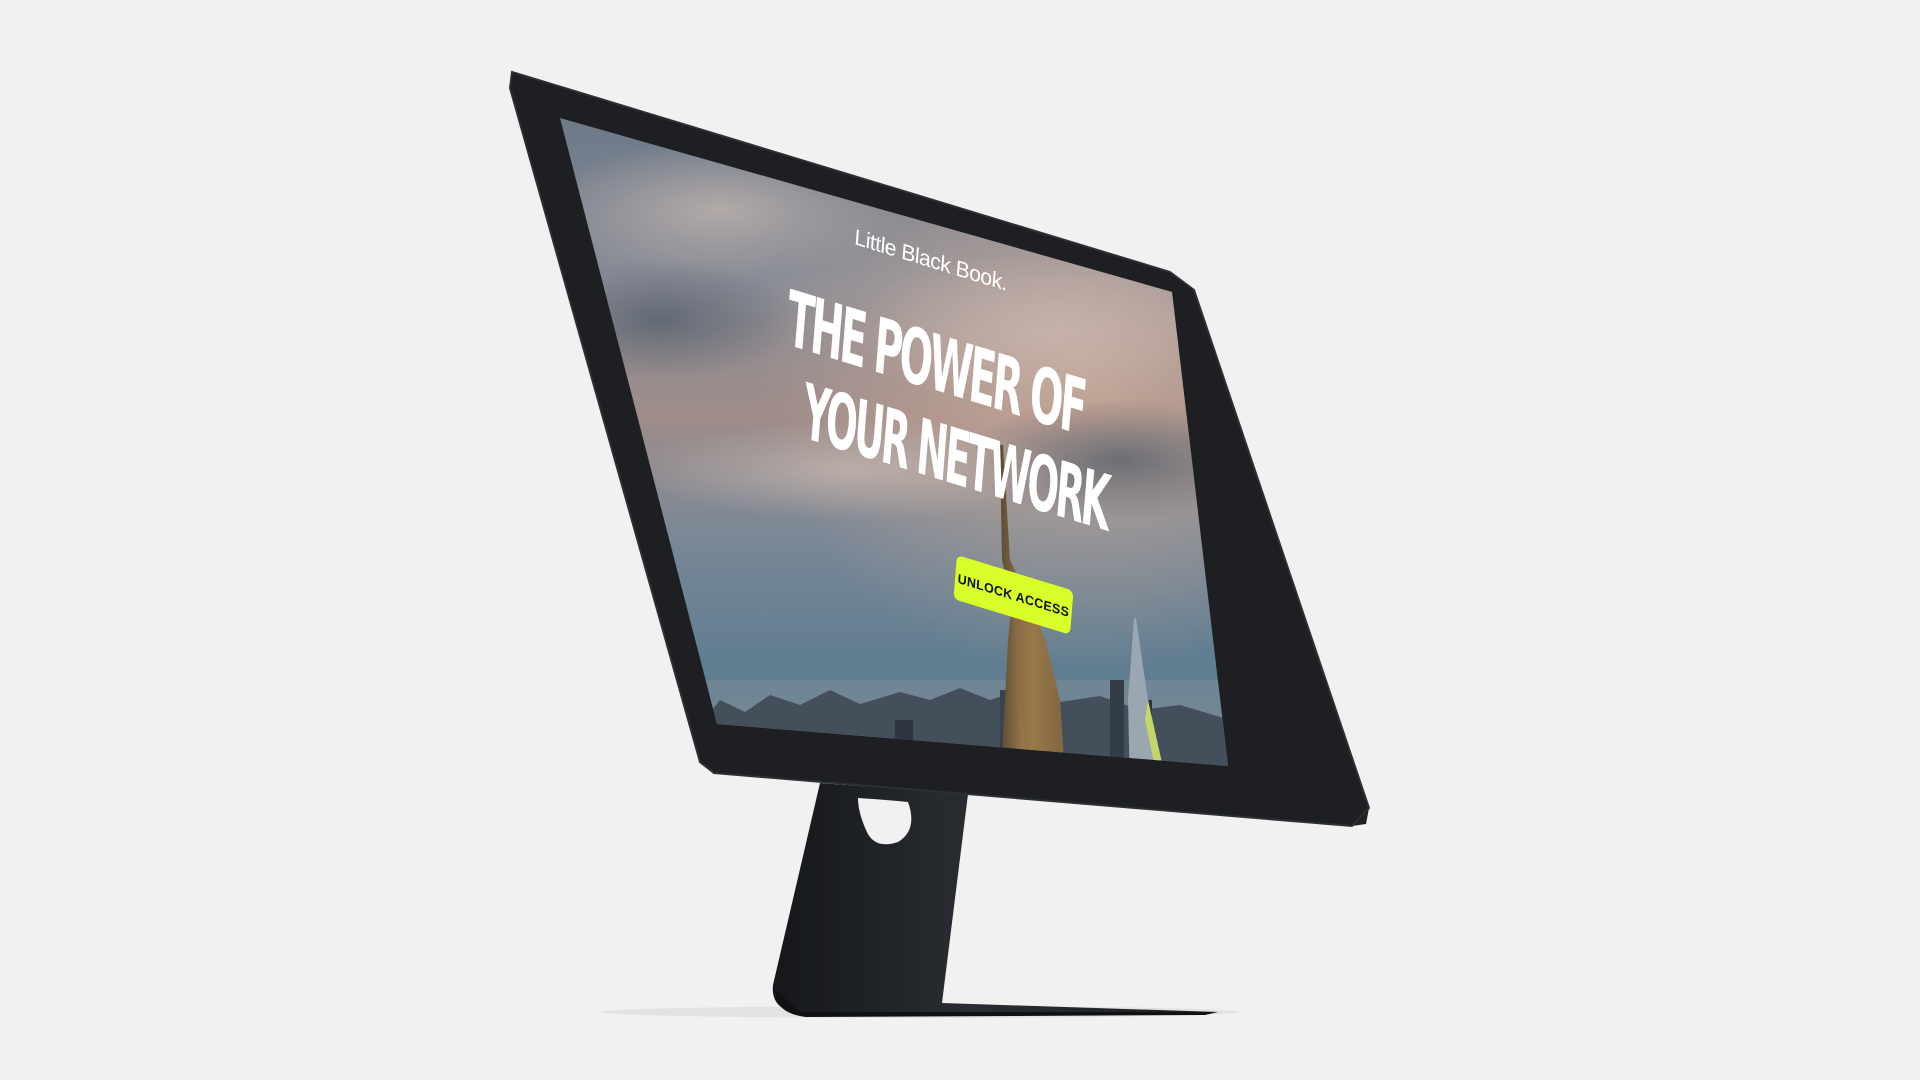 This screenshot has width=1920, height=1080. I want to click on monitor-stand, so click(995, 900).